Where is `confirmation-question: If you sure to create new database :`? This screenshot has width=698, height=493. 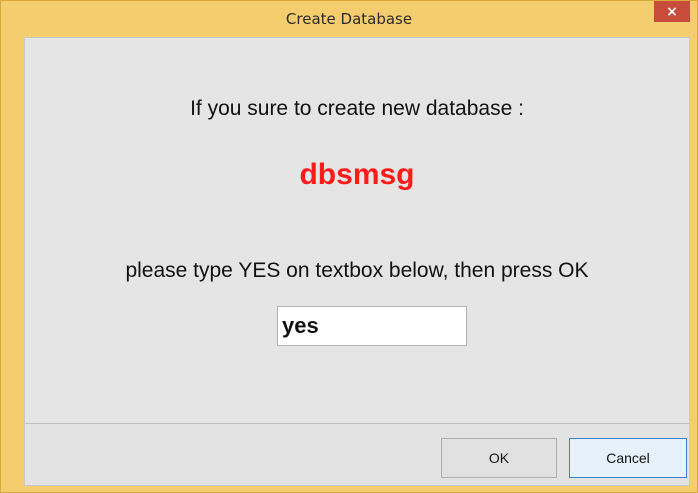
confirmation-question: If you sure to create new database : is located at coordinates (357, 108).